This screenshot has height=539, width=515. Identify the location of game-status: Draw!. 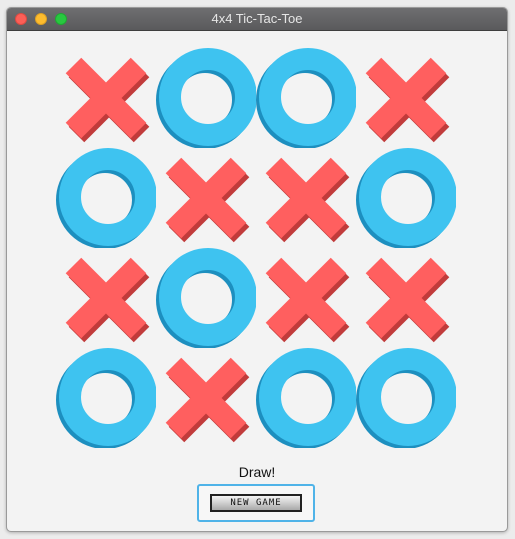
(257, 472).